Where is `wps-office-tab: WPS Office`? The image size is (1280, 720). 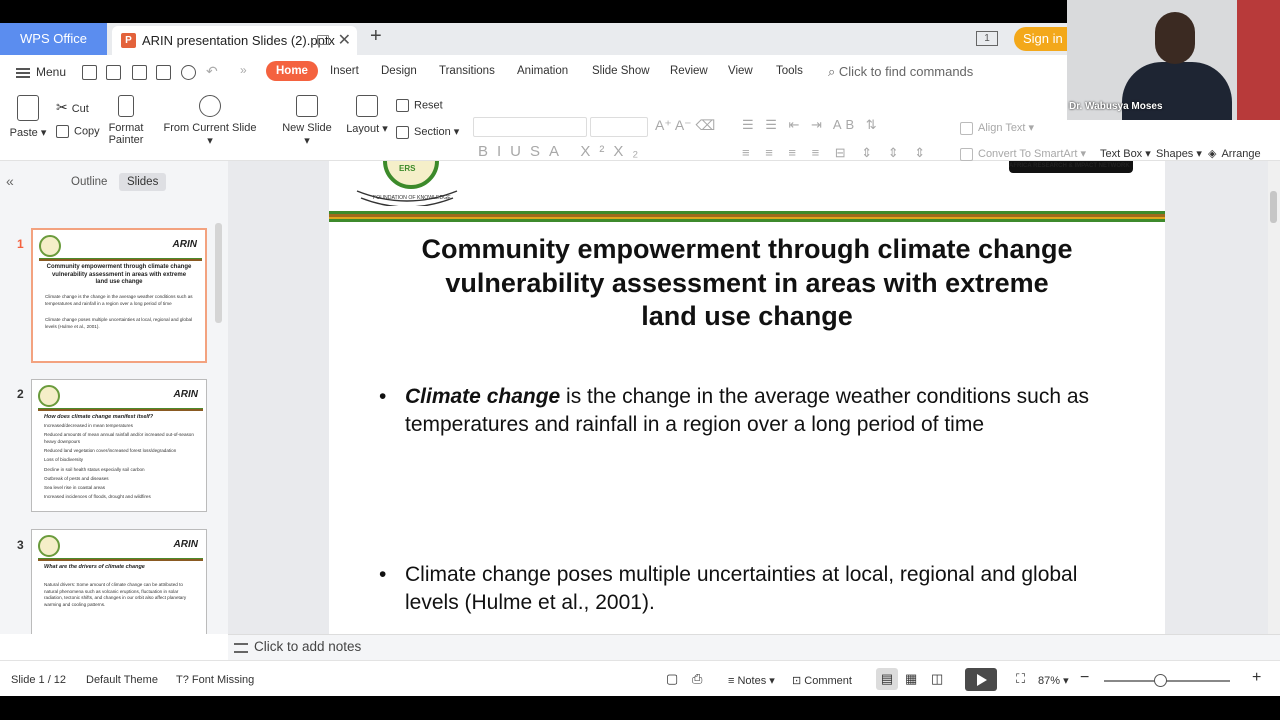
wps-office-tab: WPS Office is located at coordinates (53, 39).